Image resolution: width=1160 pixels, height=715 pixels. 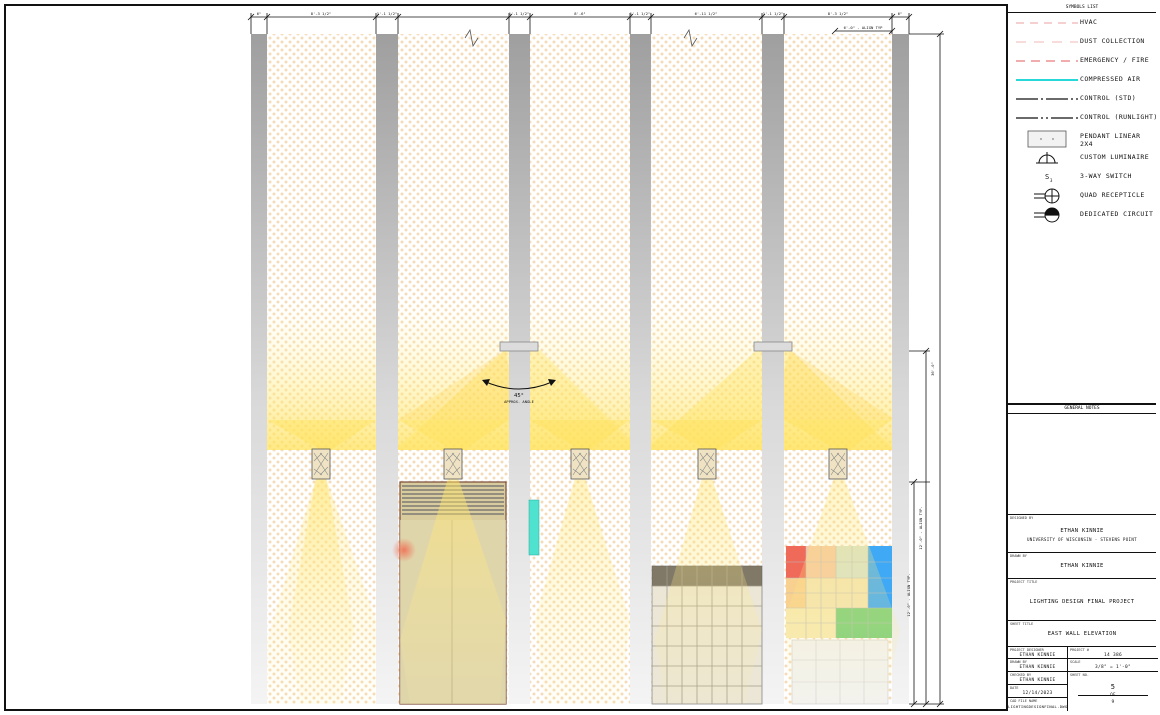 What do you see at coordinates (1119, 117) in the screenshot?
I see `legend-label: CONTROL (RUNLIGHT)` at bounding box center [1119, 117].